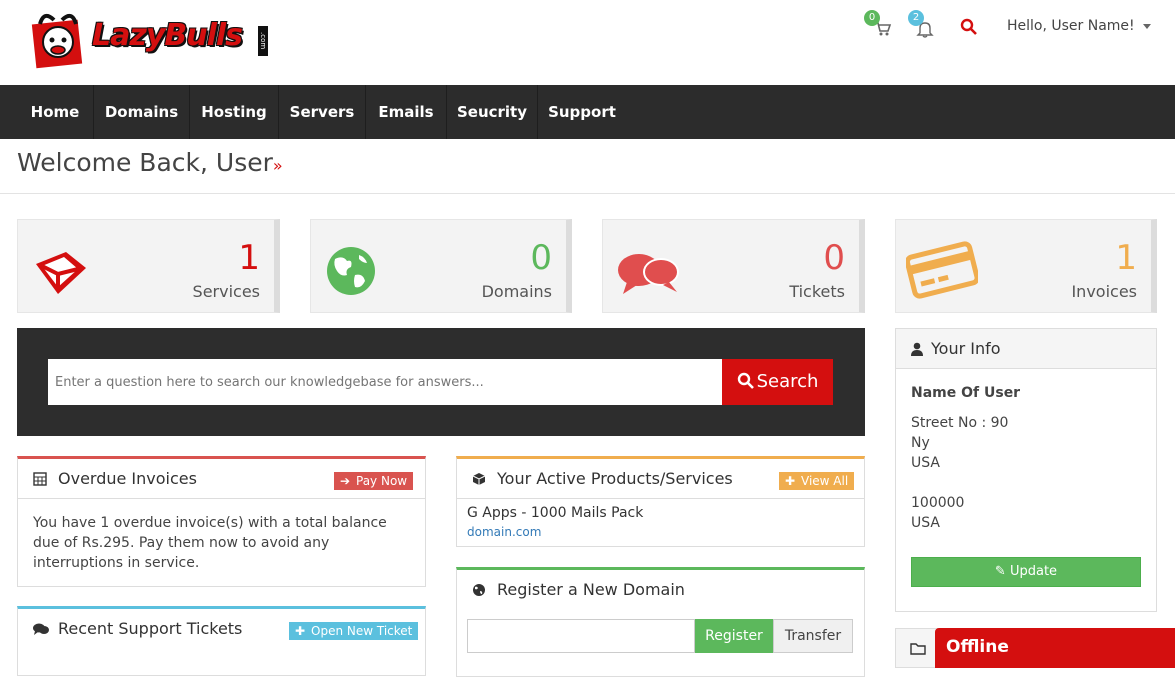 The height and width of the screenshot is (677, 1175). What do you see at coordinates (516, 291) in the screenshot?
I see `domains-label: Domains` at bounding box center [516, 291].